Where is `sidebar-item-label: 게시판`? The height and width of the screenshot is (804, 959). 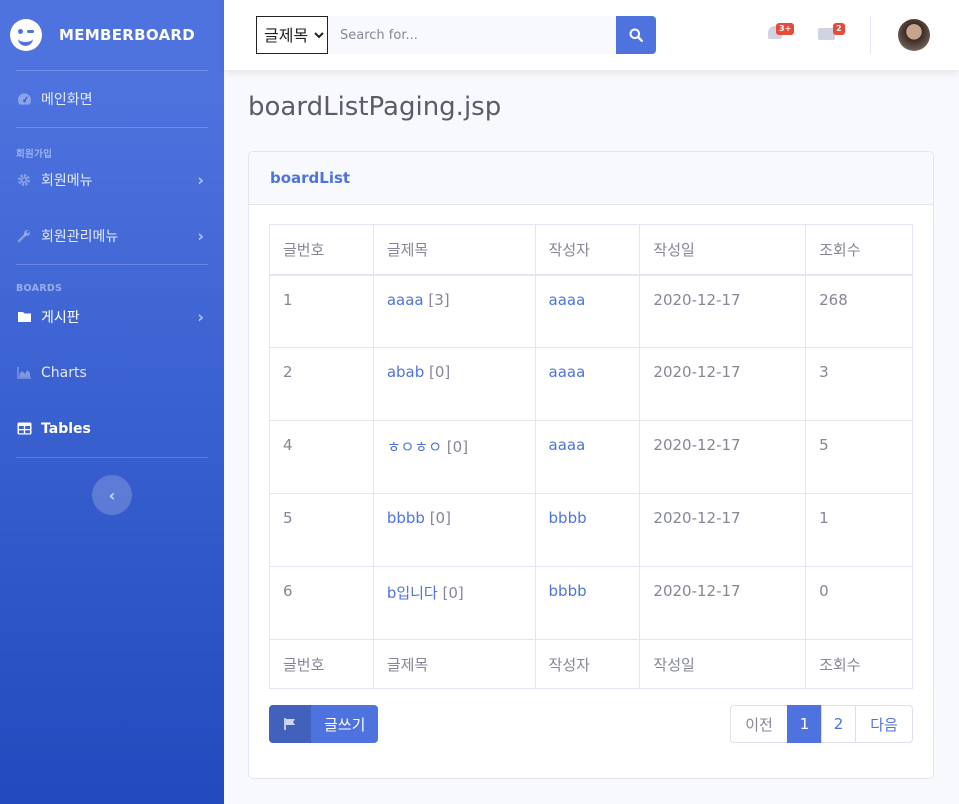
sidebar-item-label: 게시판 is located at coordinates (60, 318).